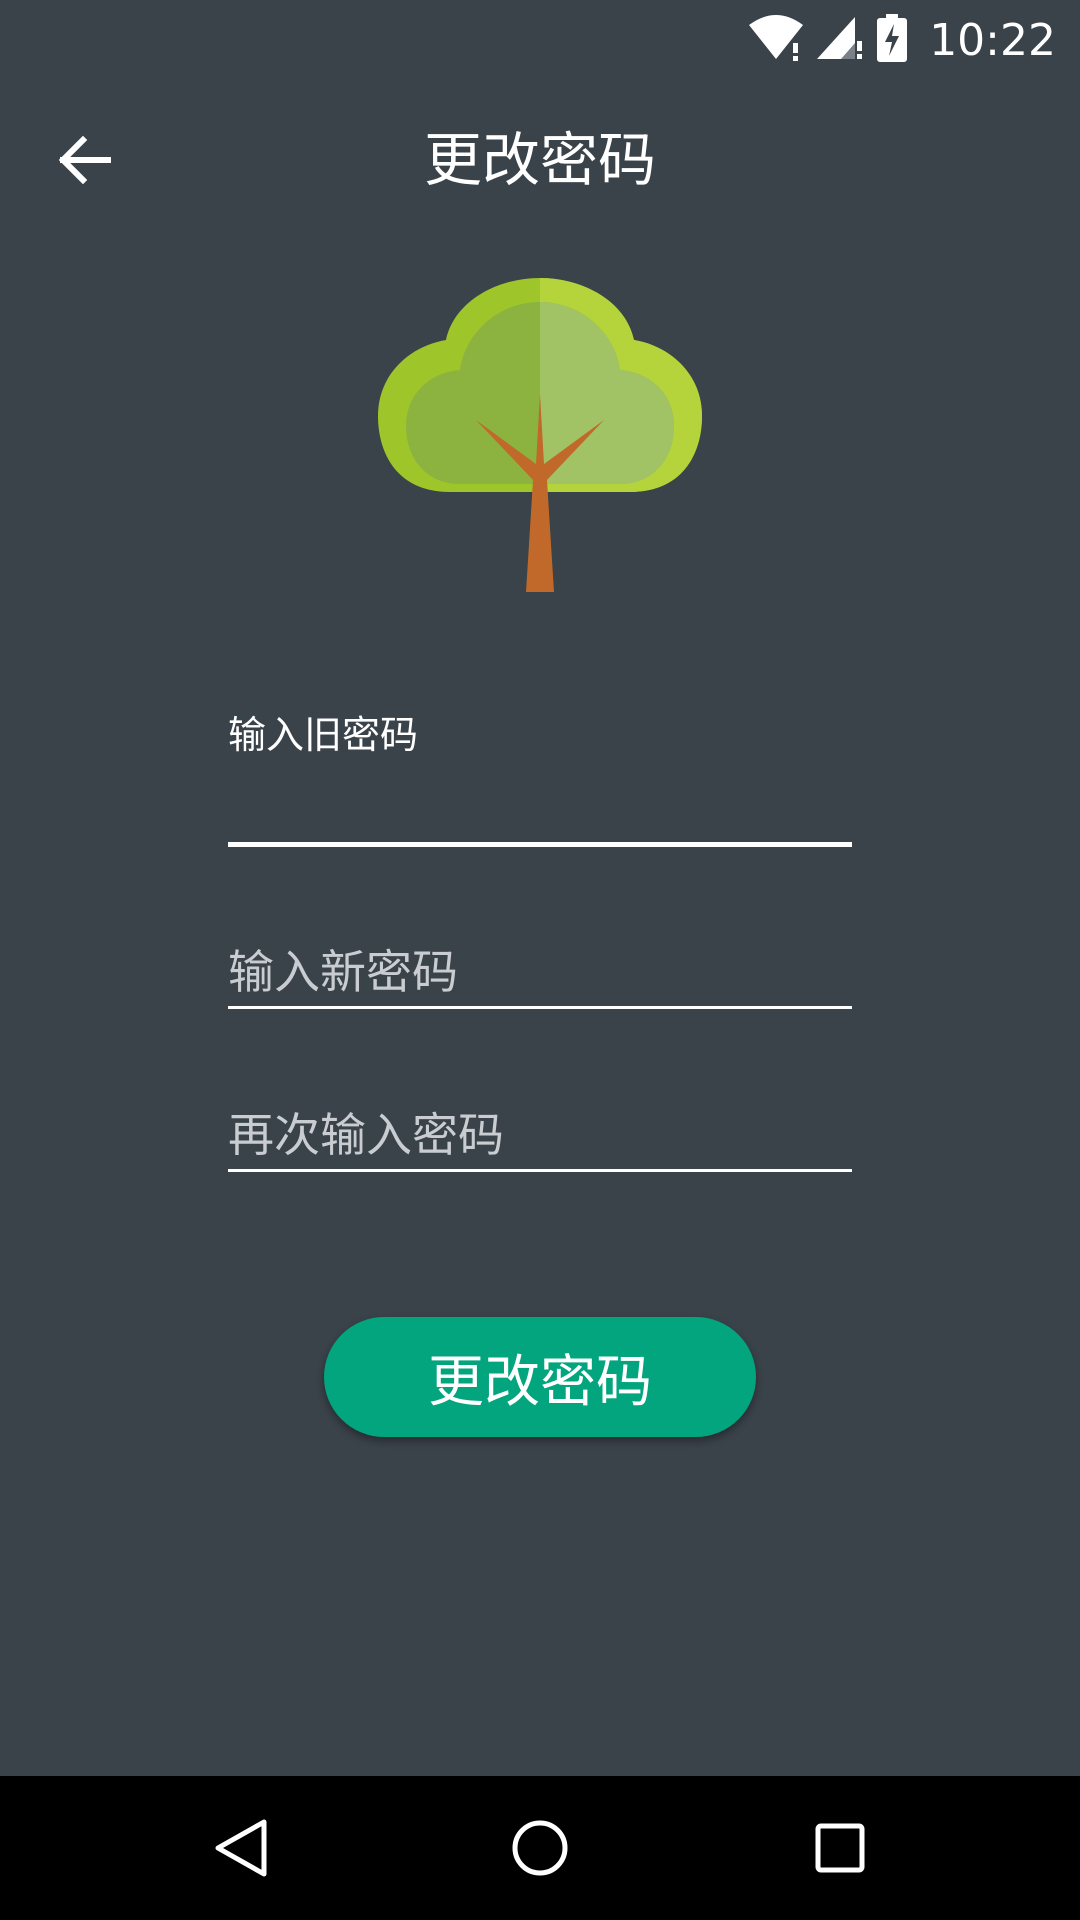  I want to click on status-bar: 10:22, so click(540, 39).